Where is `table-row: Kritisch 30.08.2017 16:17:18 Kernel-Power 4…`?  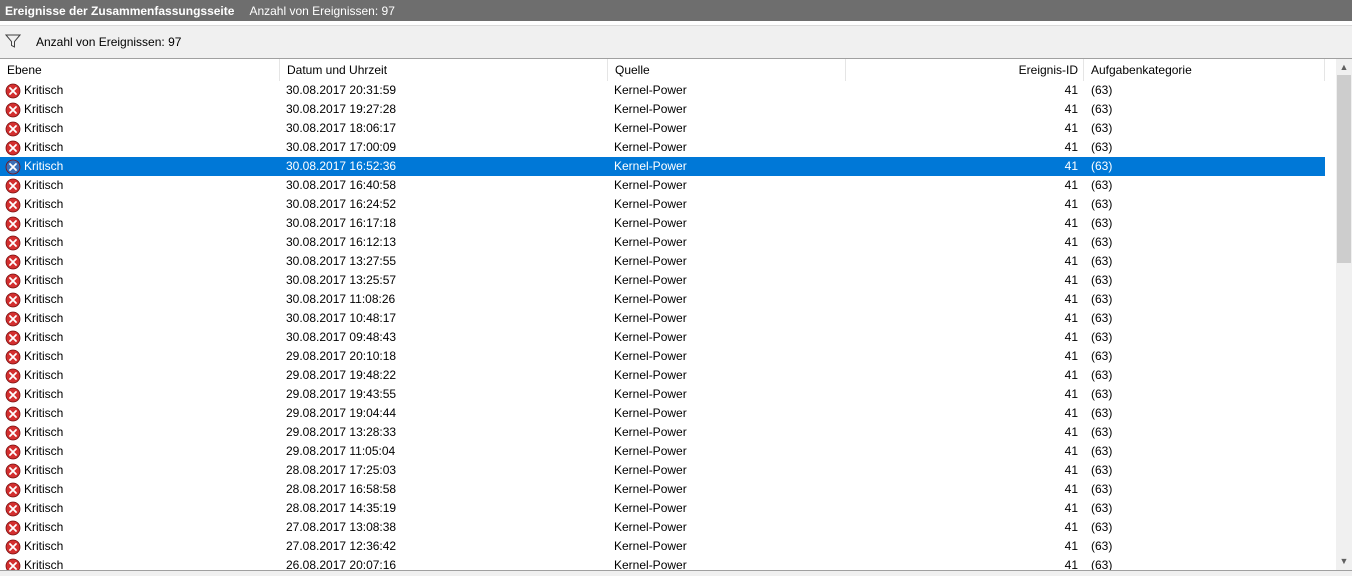
table-row: Kritisch 30.08.2017 16:17:18 Kernel-Power 4… is located at coordinates (662, 223).